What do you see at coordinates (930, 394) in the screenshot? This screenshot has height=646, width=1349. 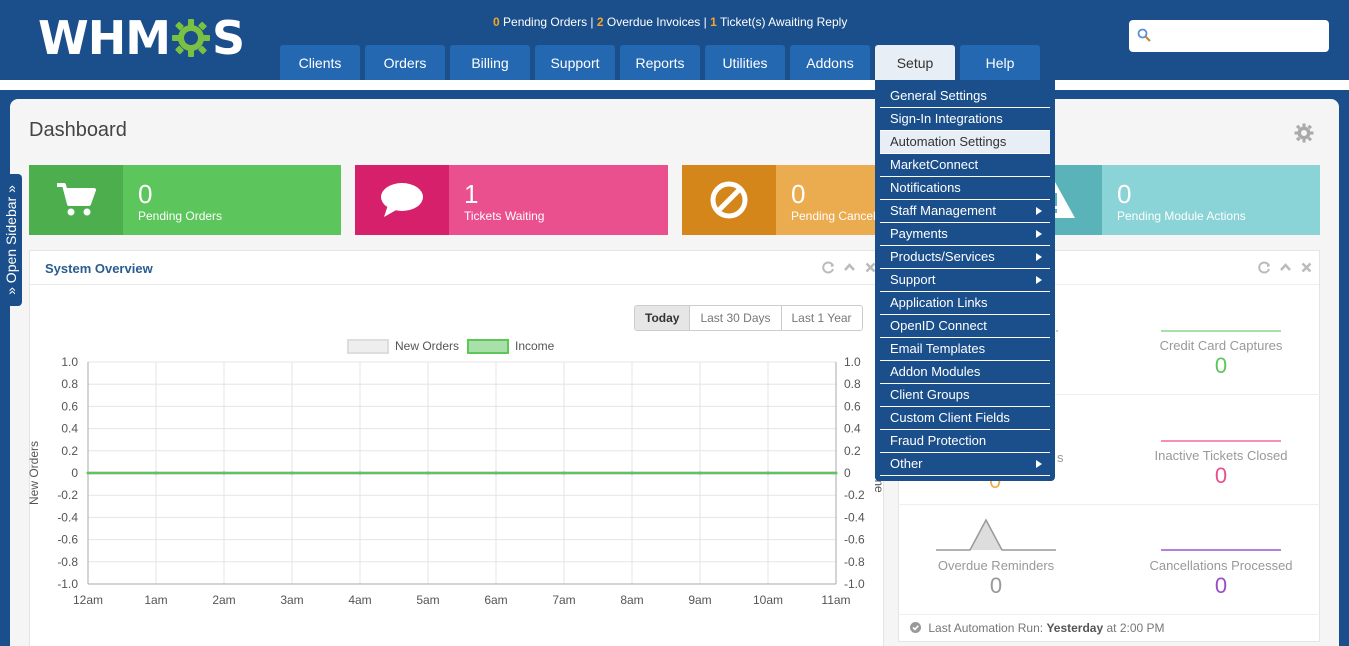 I see `menu-item-label: Client Groups` at bounding box center [930, 394].